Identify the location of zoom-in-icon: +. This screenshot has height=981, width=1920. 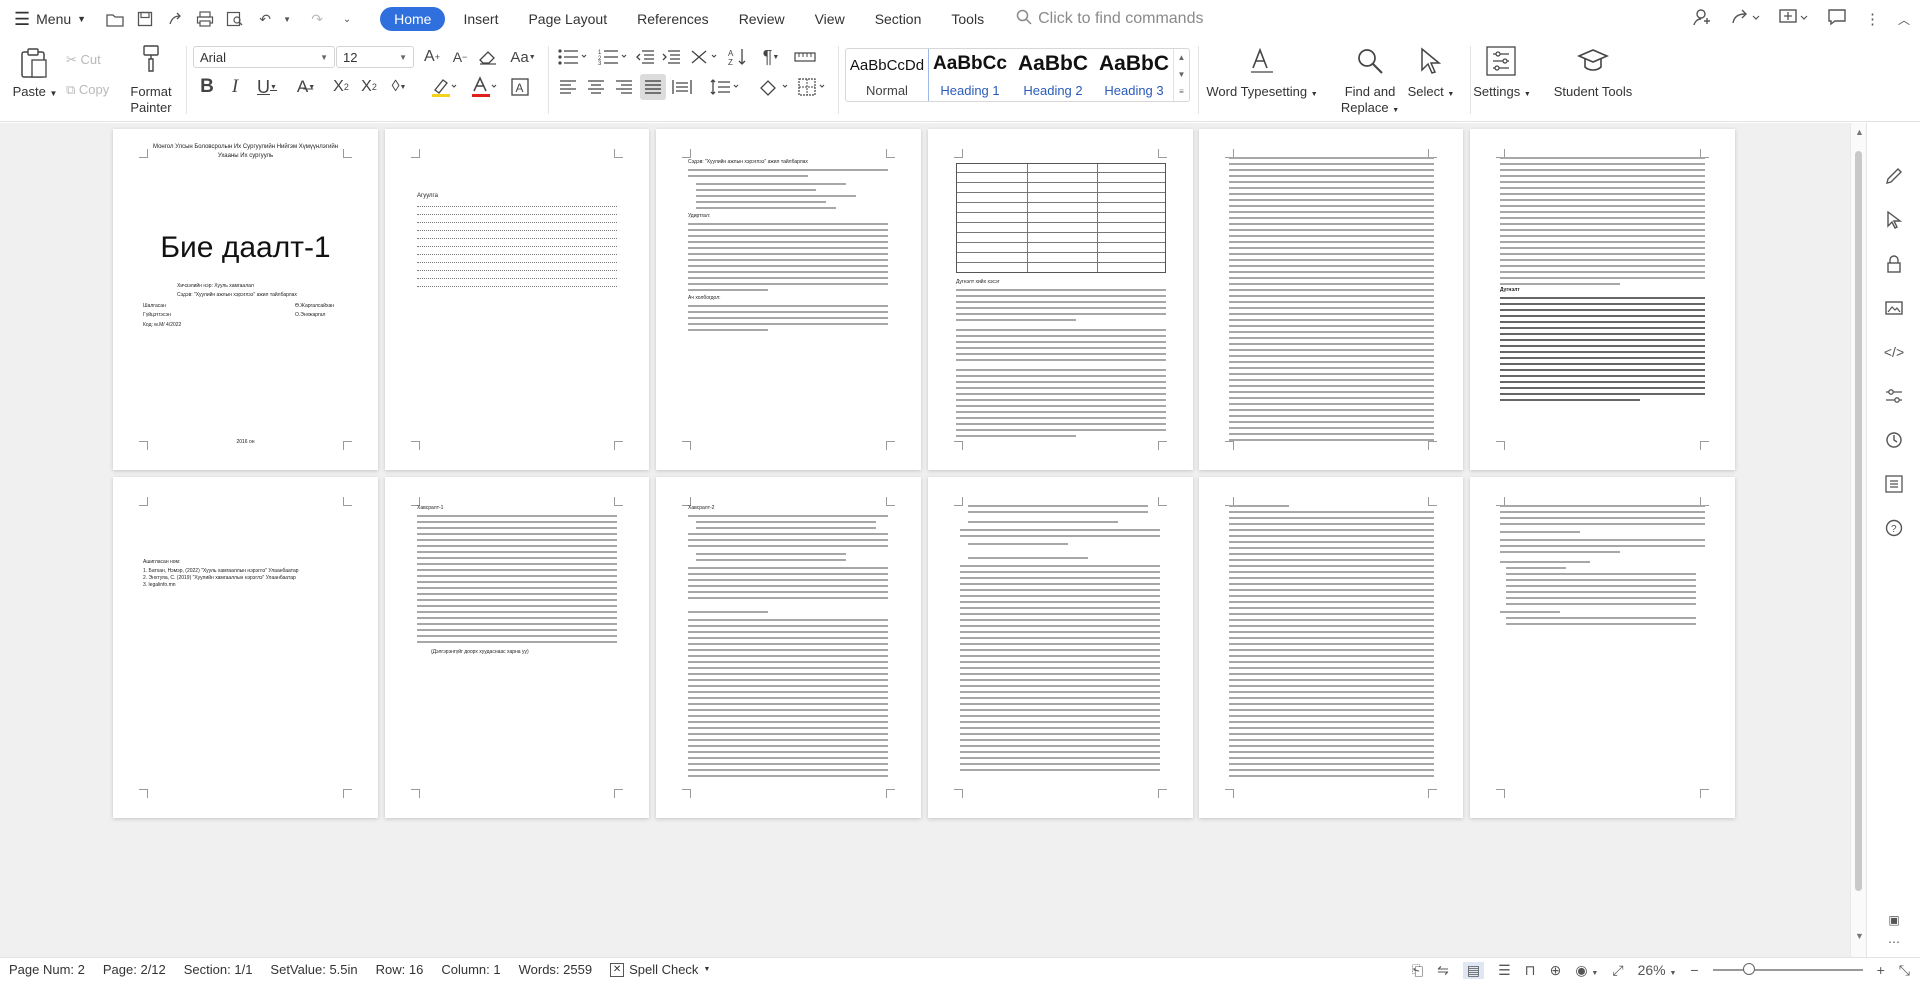
(1881, 970).